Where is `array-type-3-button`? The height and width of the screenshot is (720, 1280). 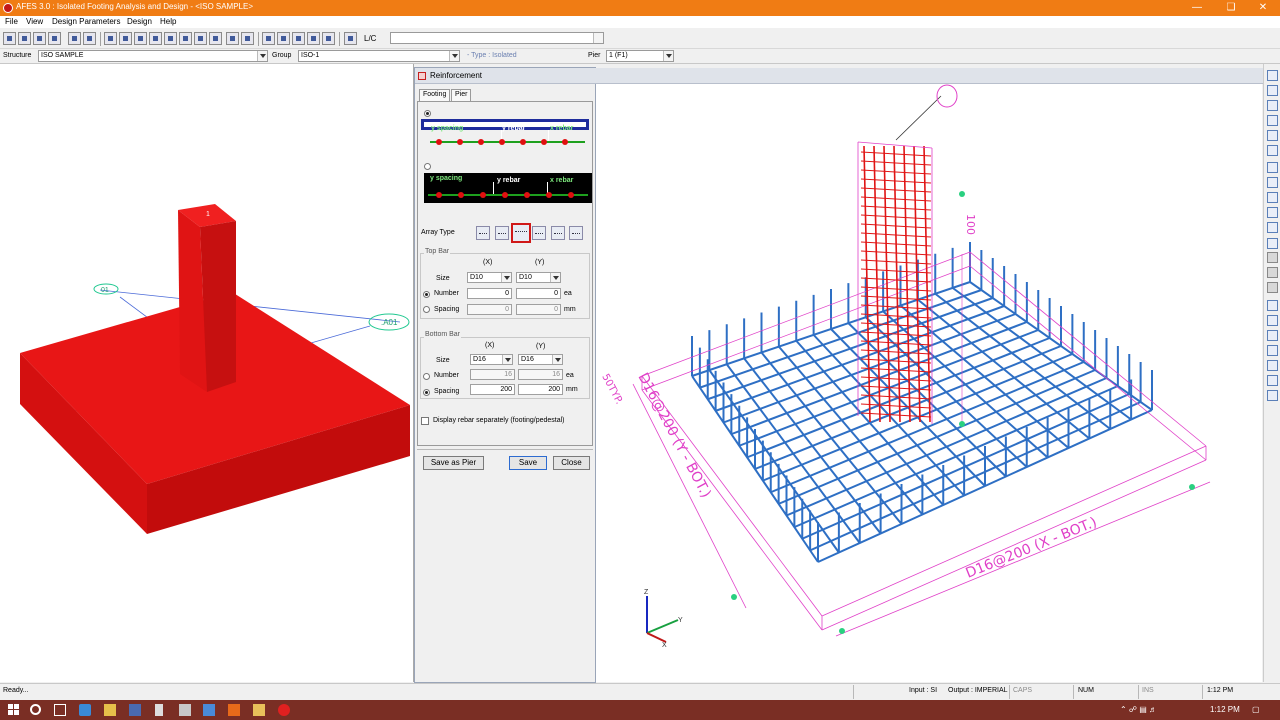
array-type-3-button is located at coordinates (521, 233).